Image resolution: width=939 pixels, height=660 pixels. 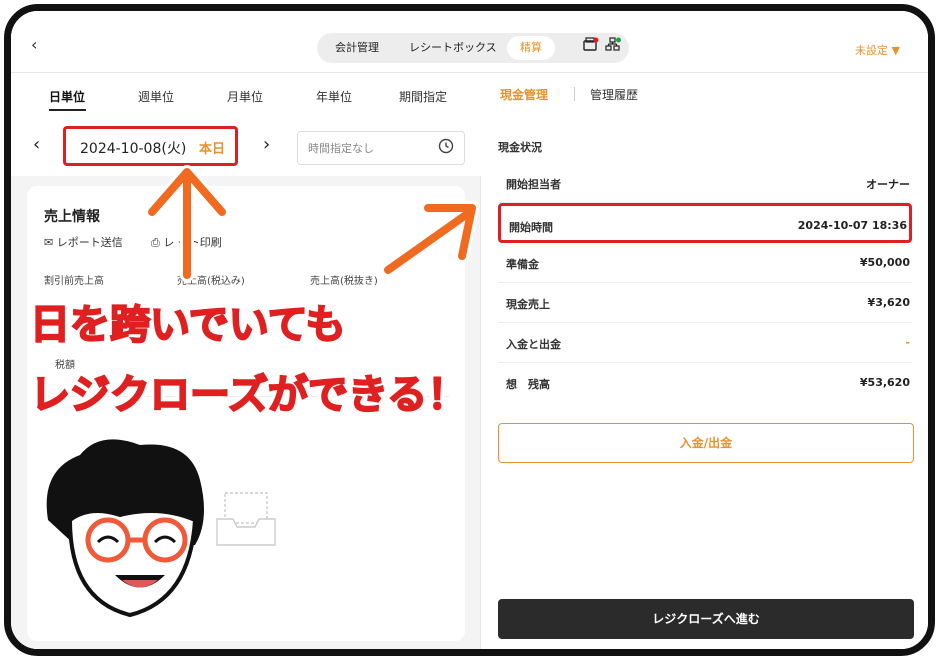 What do you see at coordinates (907, 342) in the screenshot?
I see `row-value: -` at bounding box center [907, 342].